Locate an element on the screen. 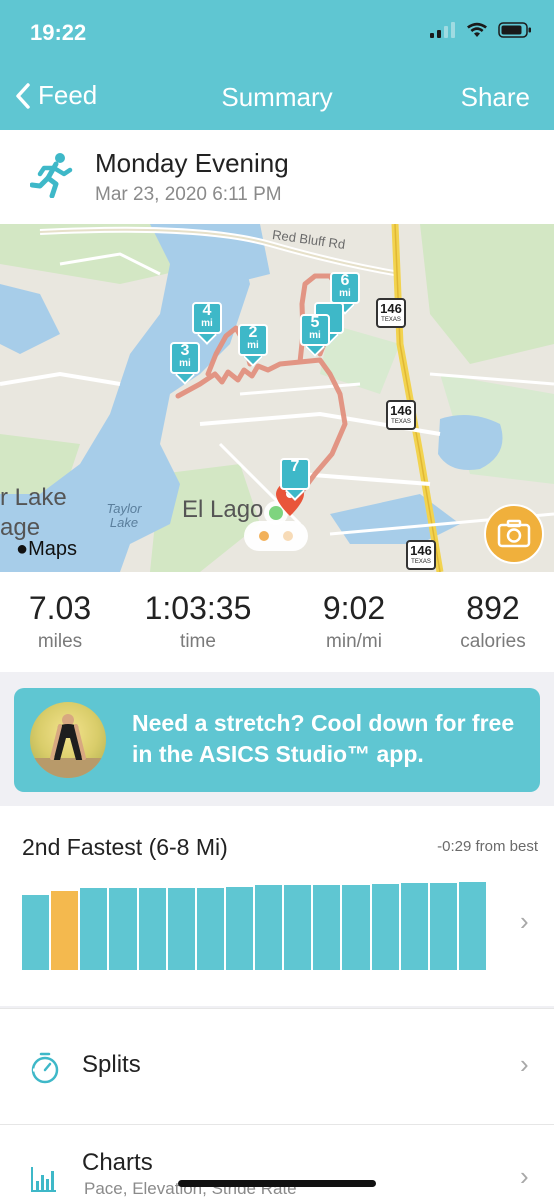 This screenshot has height=1200, width=554. splits-label: Splits is located at coordinates (111, 1064).